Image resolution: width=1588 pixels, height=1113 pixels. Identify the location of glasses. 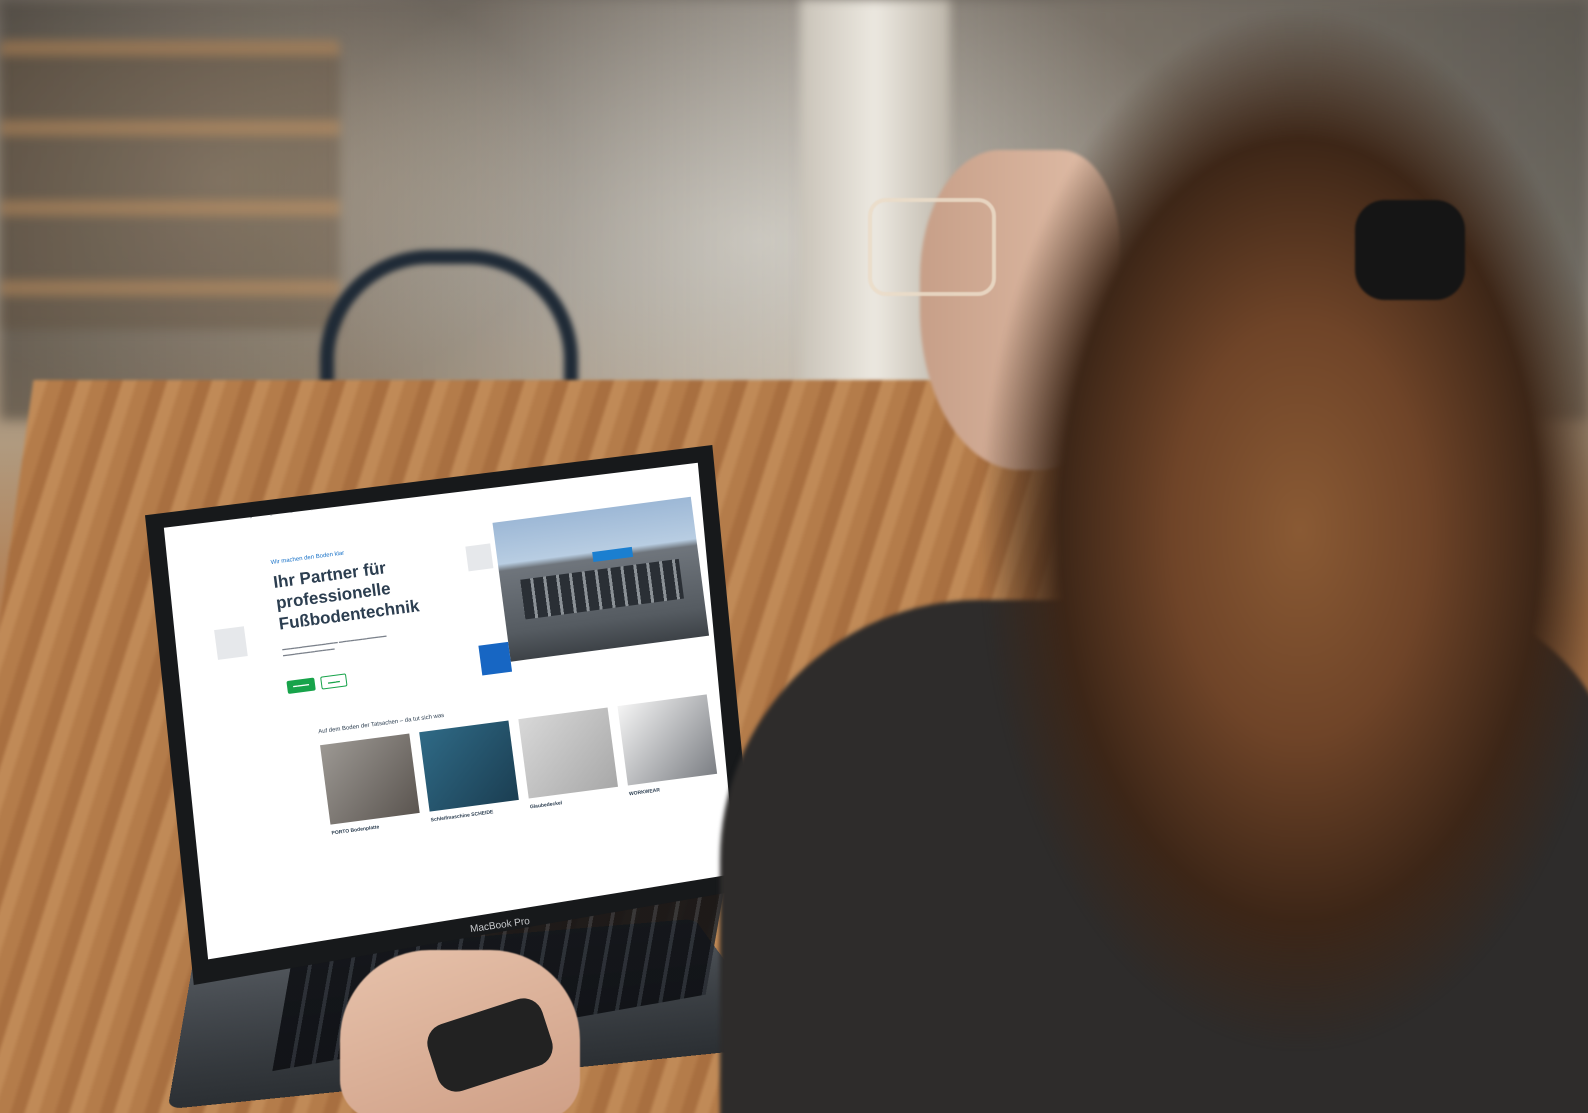
(932, 247).